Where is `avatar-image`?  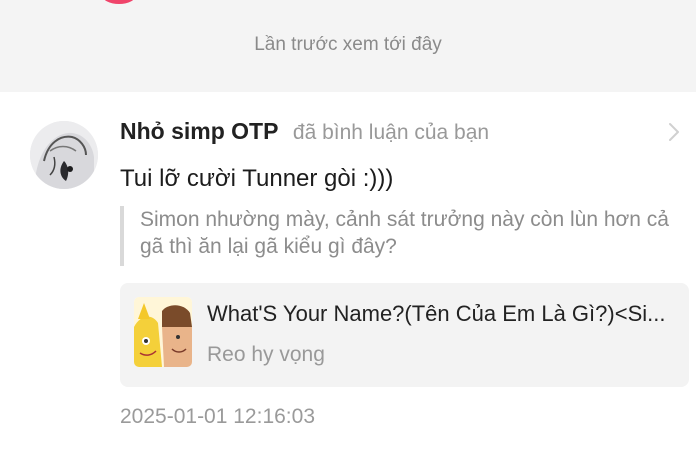 avatar-image is located at coordinates (64, 155).